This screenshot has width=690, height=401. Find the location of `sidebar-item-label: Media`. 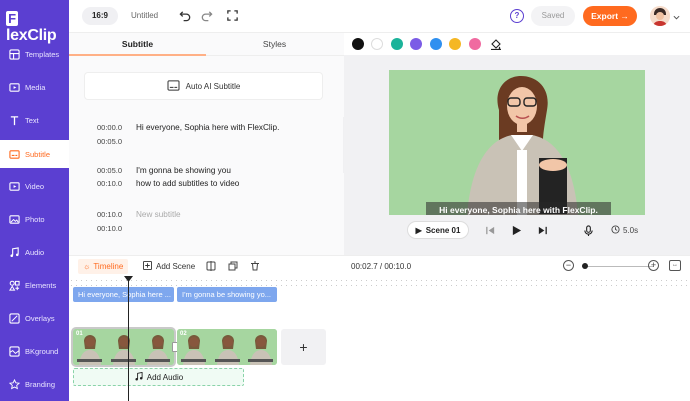

sidebar-item-label: Media is located at coordinates (35, 87).